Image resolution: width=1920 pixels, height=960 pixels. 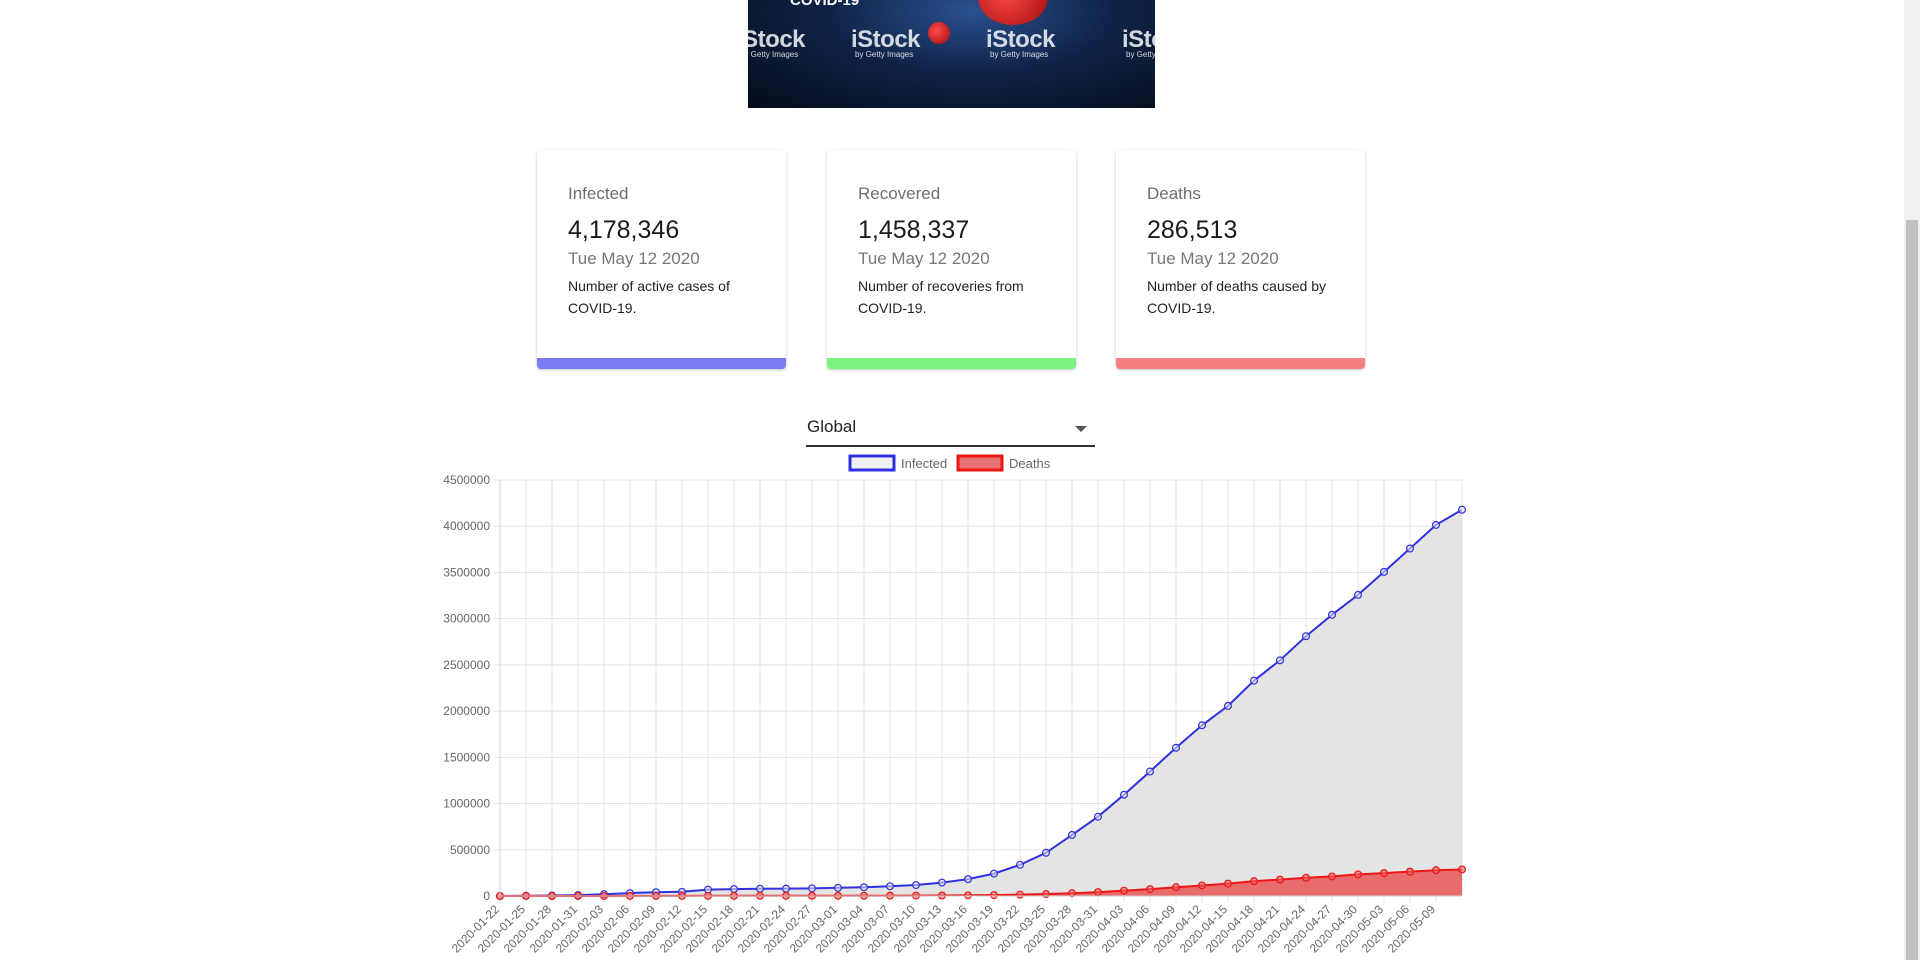 I want to click on chevron-down-icon, so click(x=1081, y=429).